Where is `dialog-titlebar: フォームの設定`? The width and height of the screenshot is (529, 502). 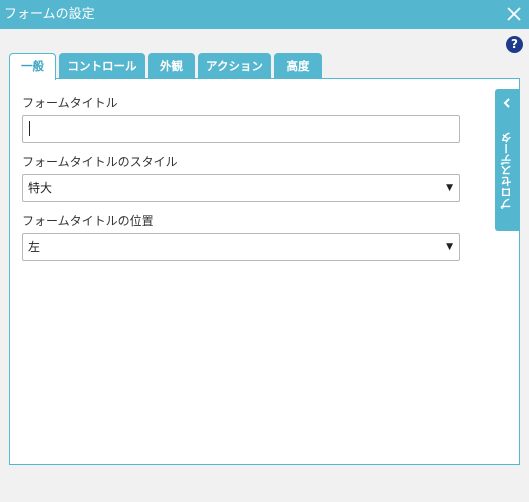 dialog-titlebar: フォームの設定 is located at coordinates (264, 14).